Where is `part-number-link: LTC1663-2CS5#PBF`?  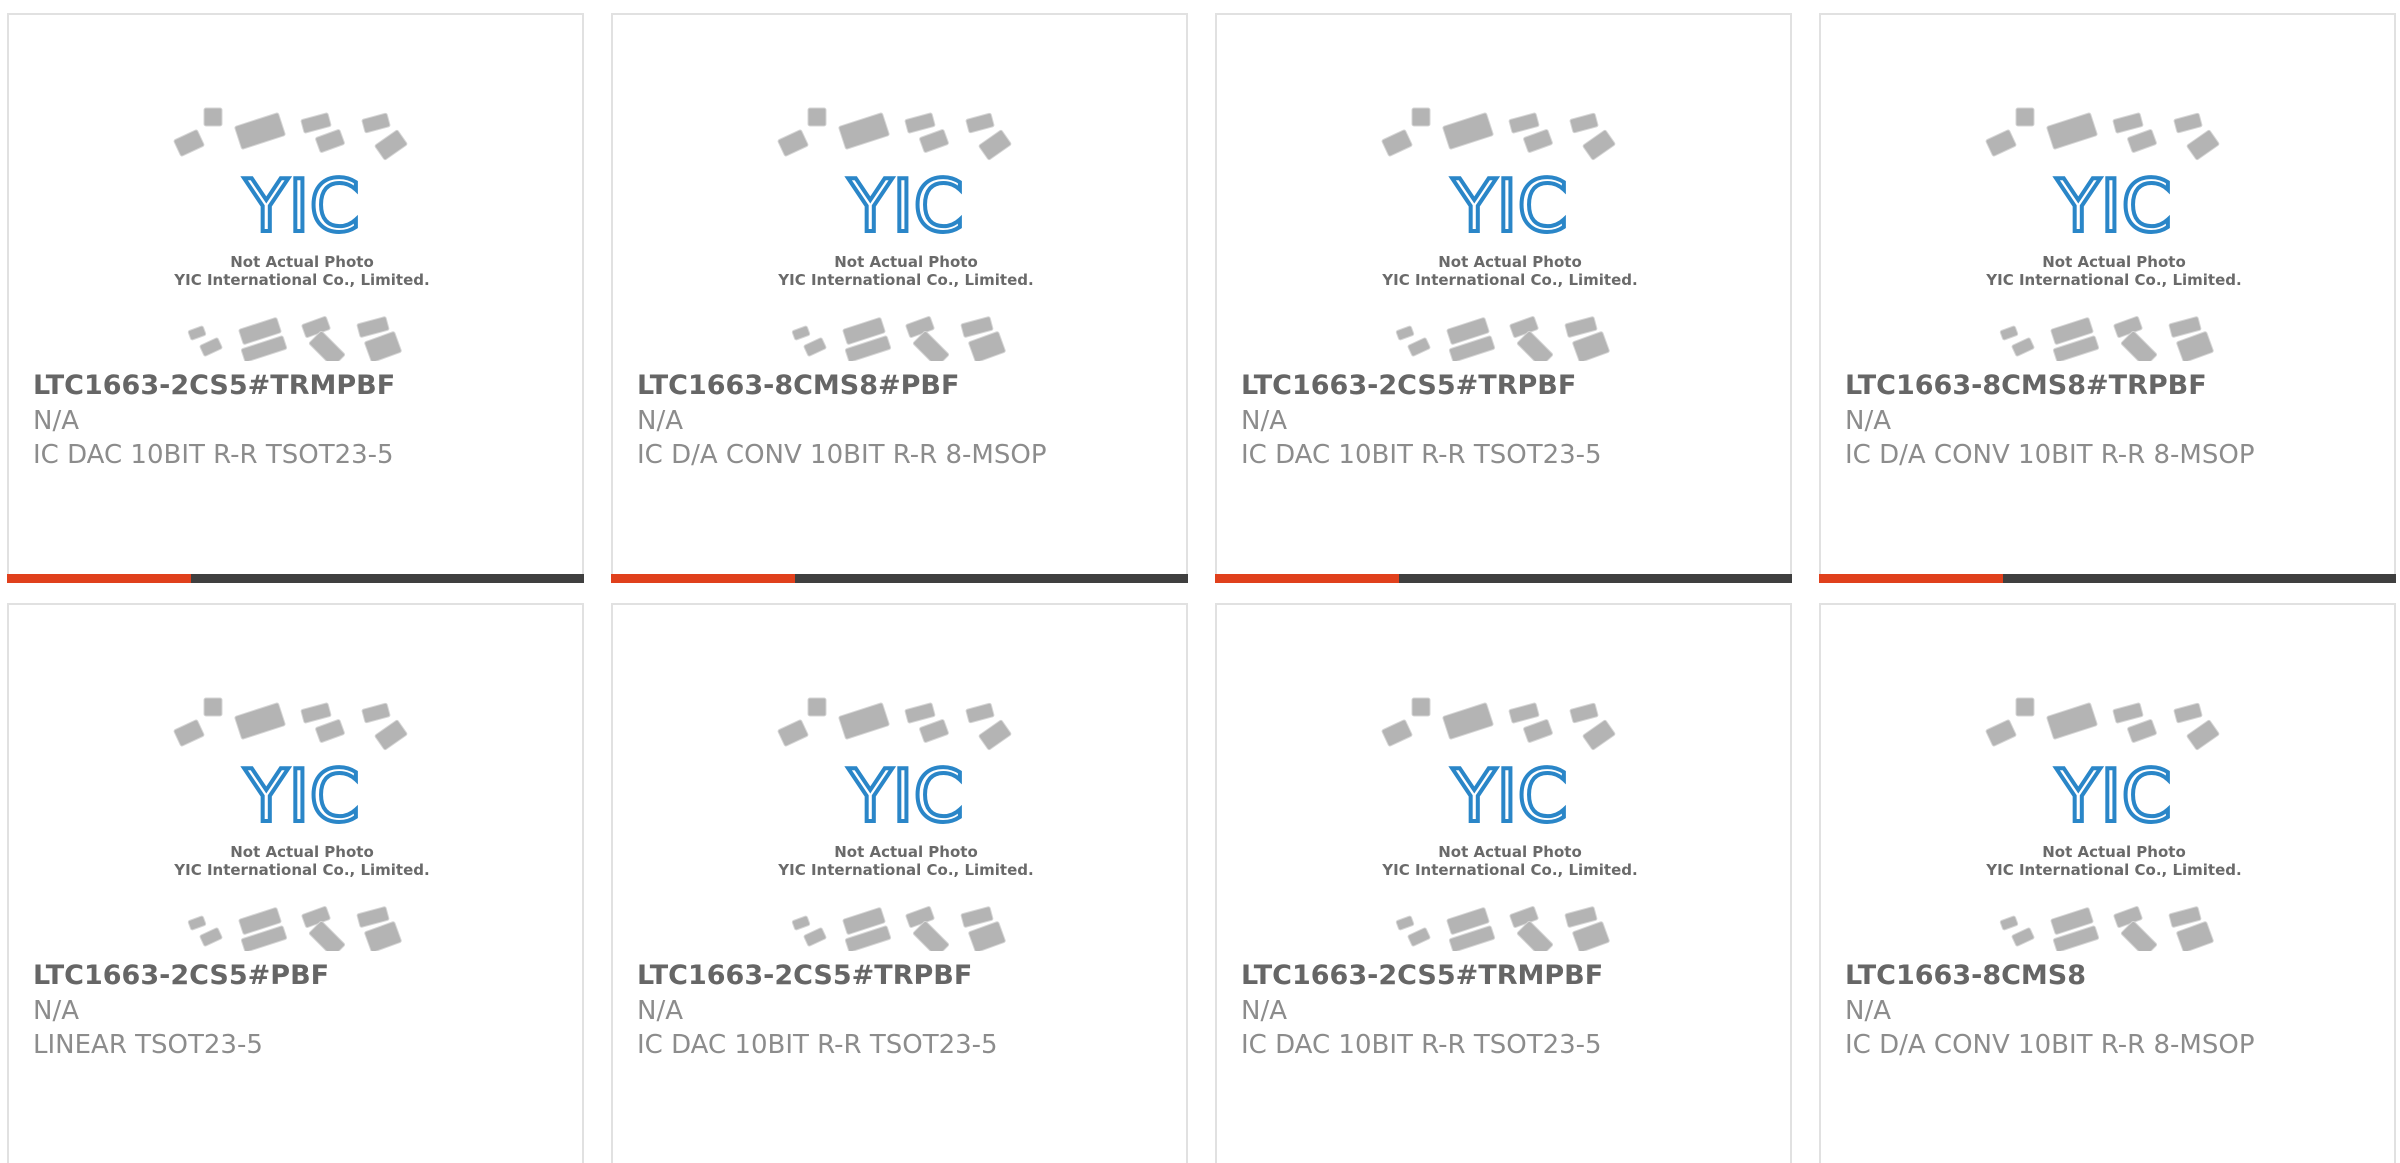 part-number-link: LTC1663-2CS5#PBF is located at coordinates (181, 976).